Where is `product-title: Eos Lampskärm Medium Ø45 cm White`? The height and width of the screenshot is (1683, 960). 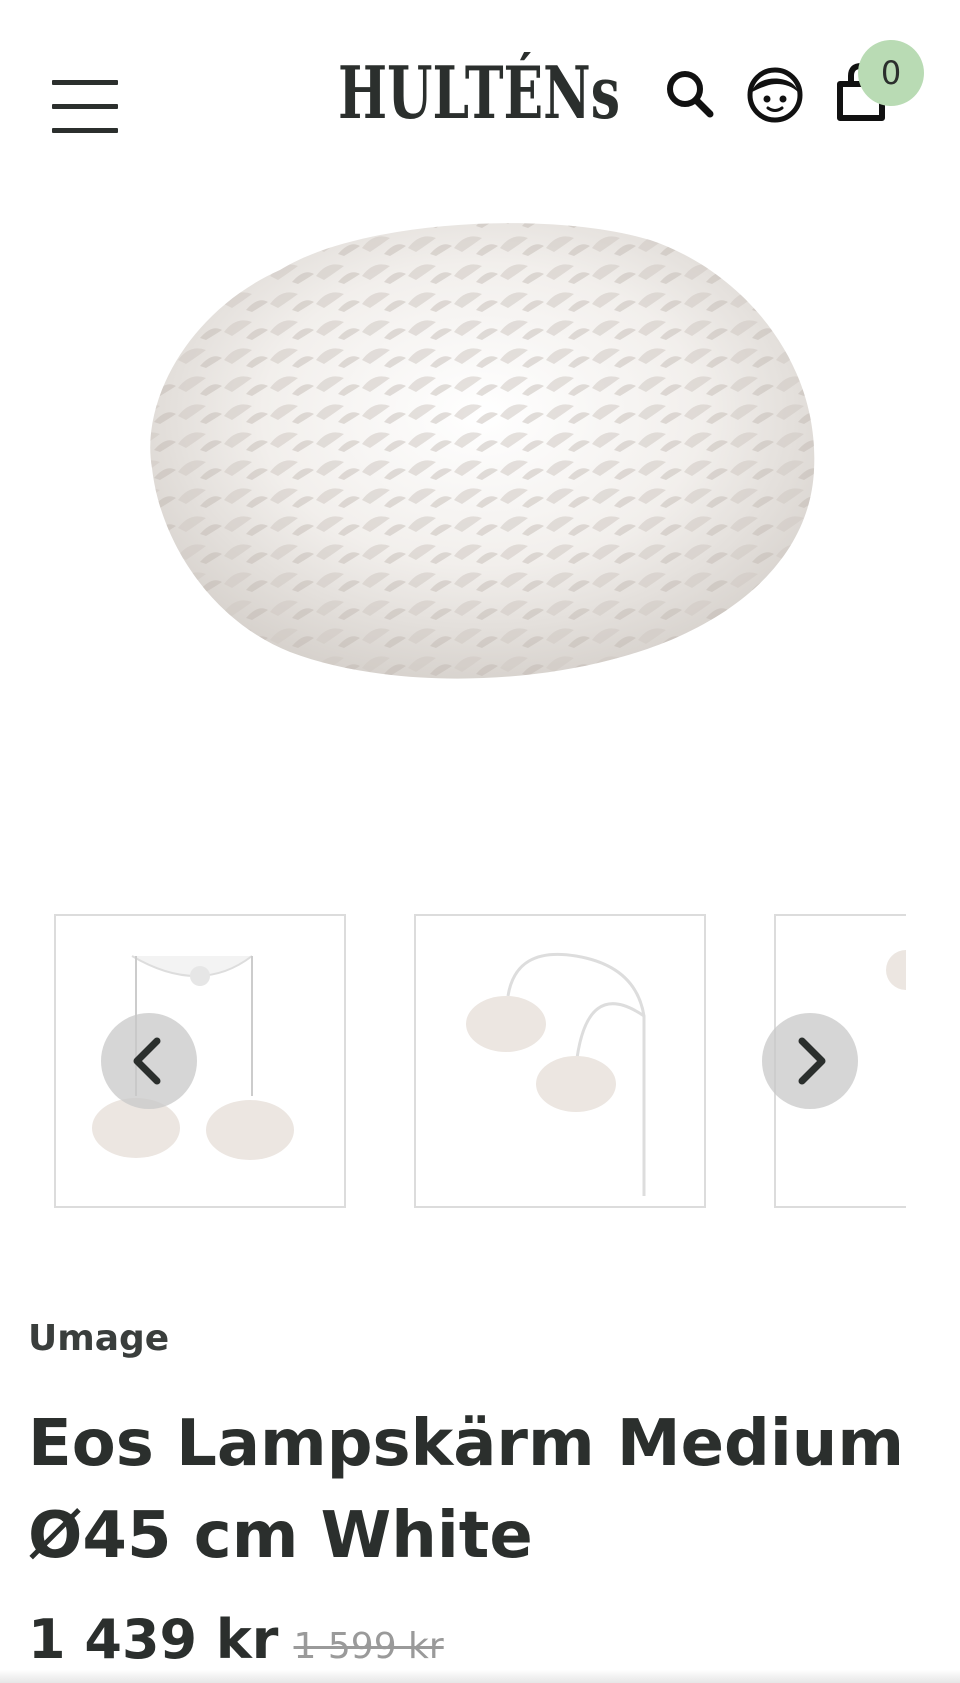
product-title: Eos Lampskärm Medium Ø45 cm White is located at coordinates (468, 1490).